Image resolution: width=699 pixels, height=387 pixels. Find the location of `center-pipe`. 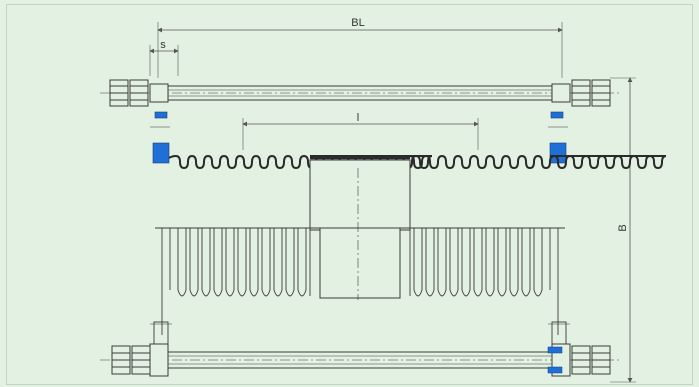

center-pipe is located at coordinates (360, 229).